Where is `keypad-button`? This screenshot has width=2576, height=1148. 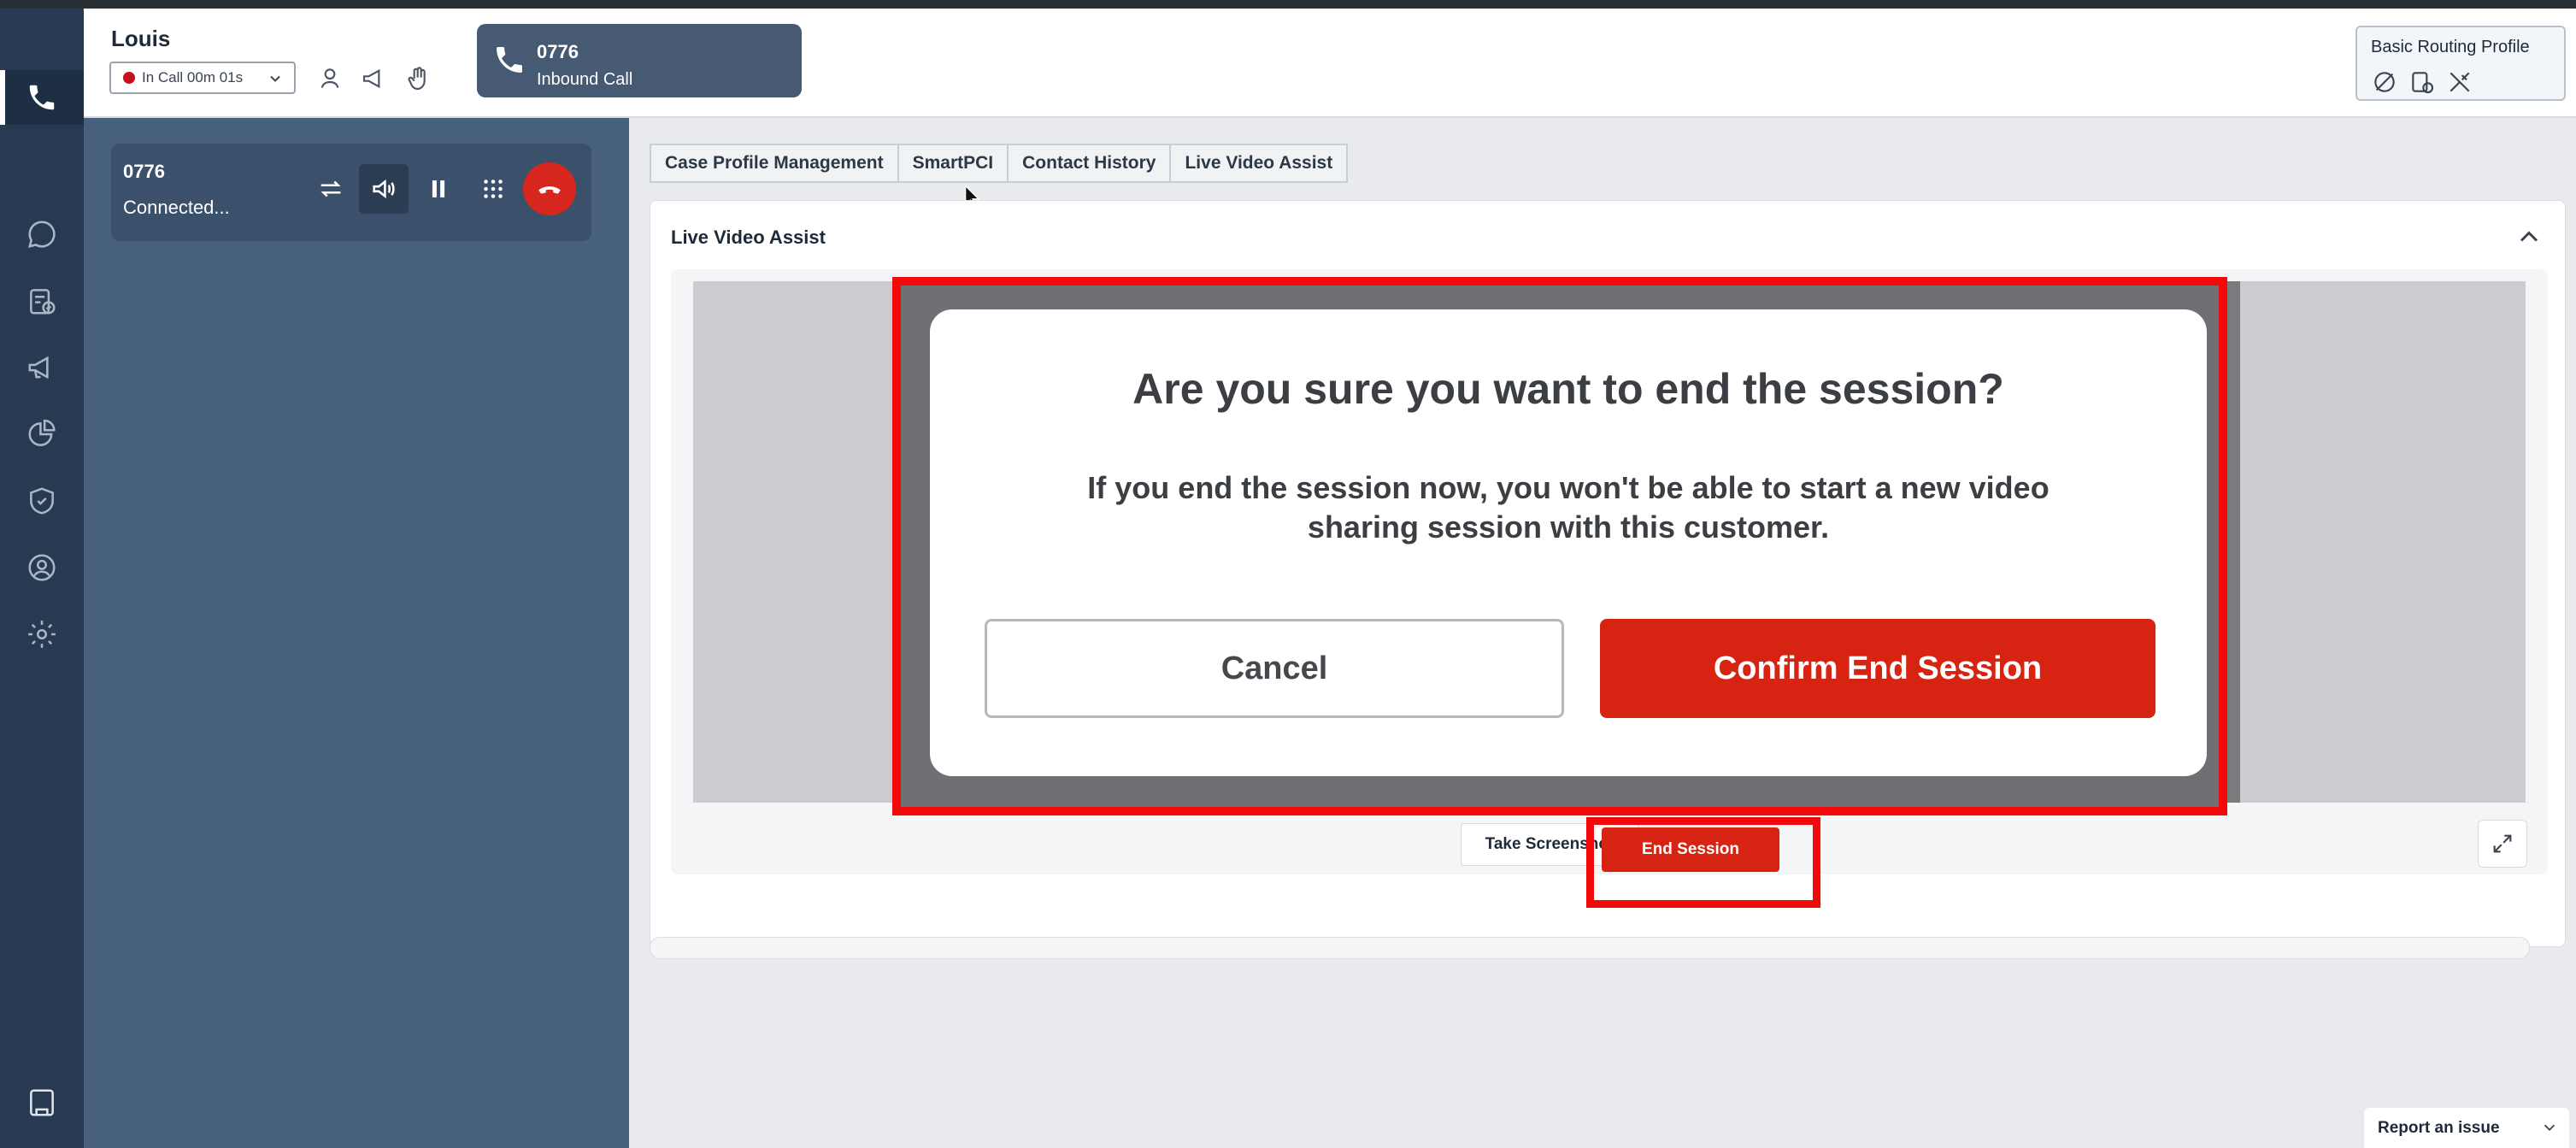
keypad-button is located at coordinates (493, 189).